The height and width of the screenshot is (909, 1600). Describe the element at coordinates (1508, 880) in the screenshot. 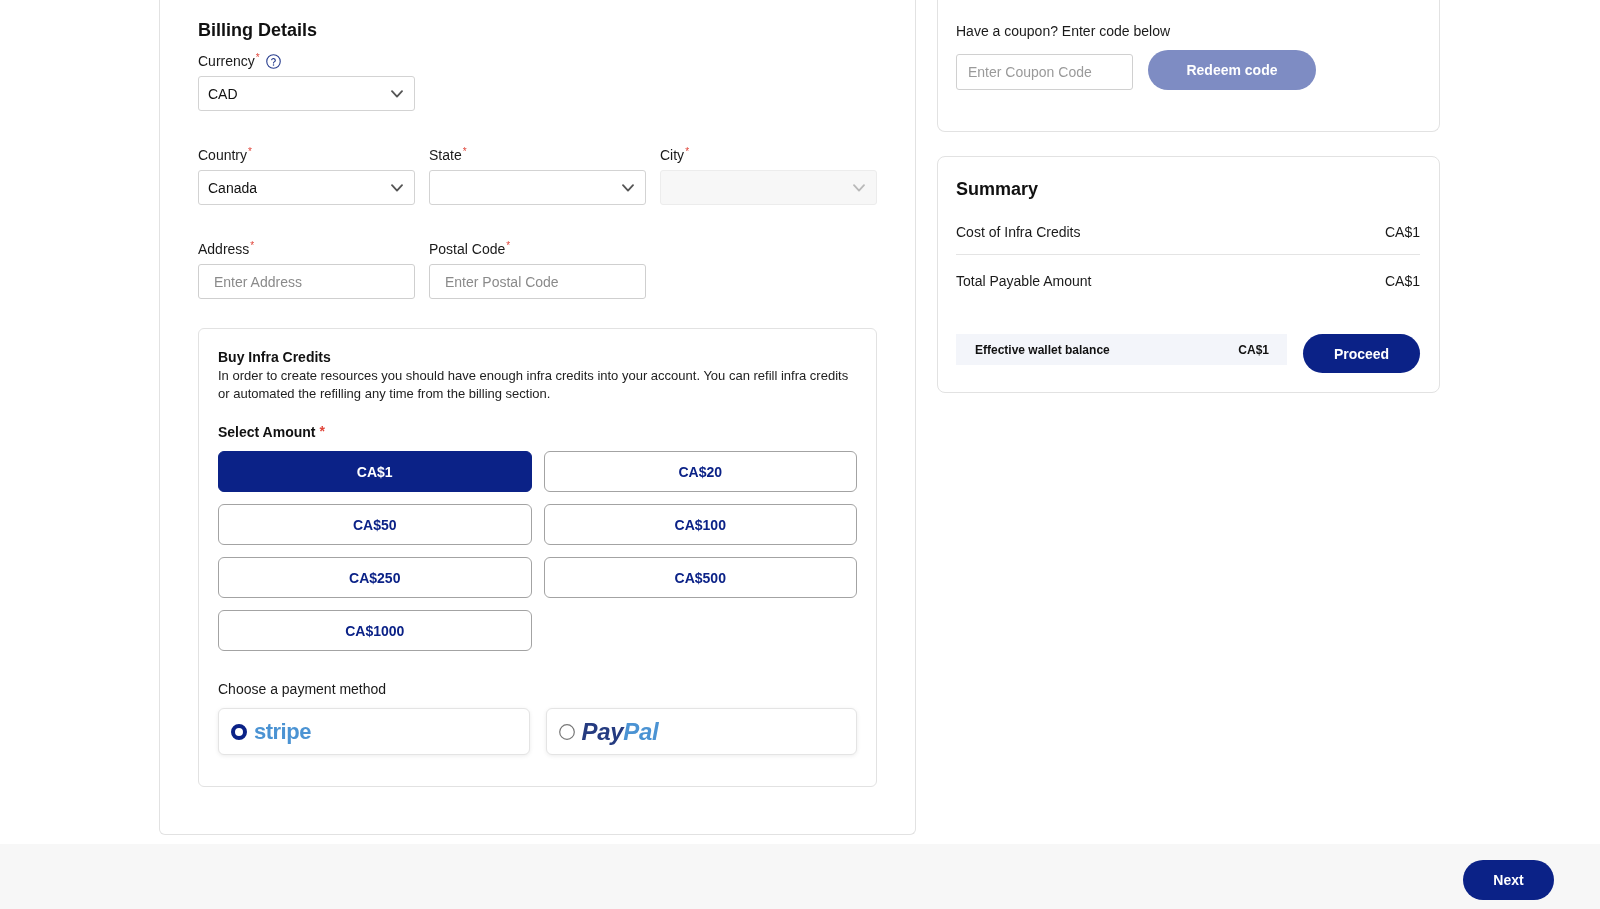

I see `next-button: Next` at that location.